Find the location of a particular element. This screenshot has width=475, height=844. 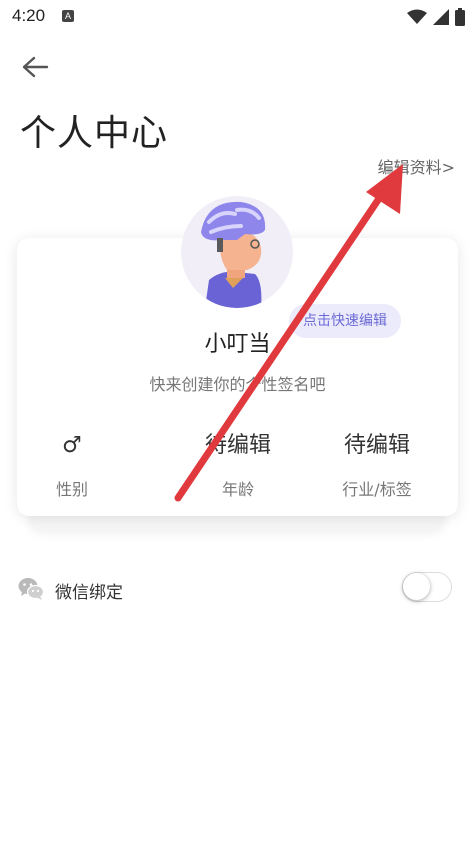

wechat-binding-row: 微信绑定 is located at coordinates (238, 589).